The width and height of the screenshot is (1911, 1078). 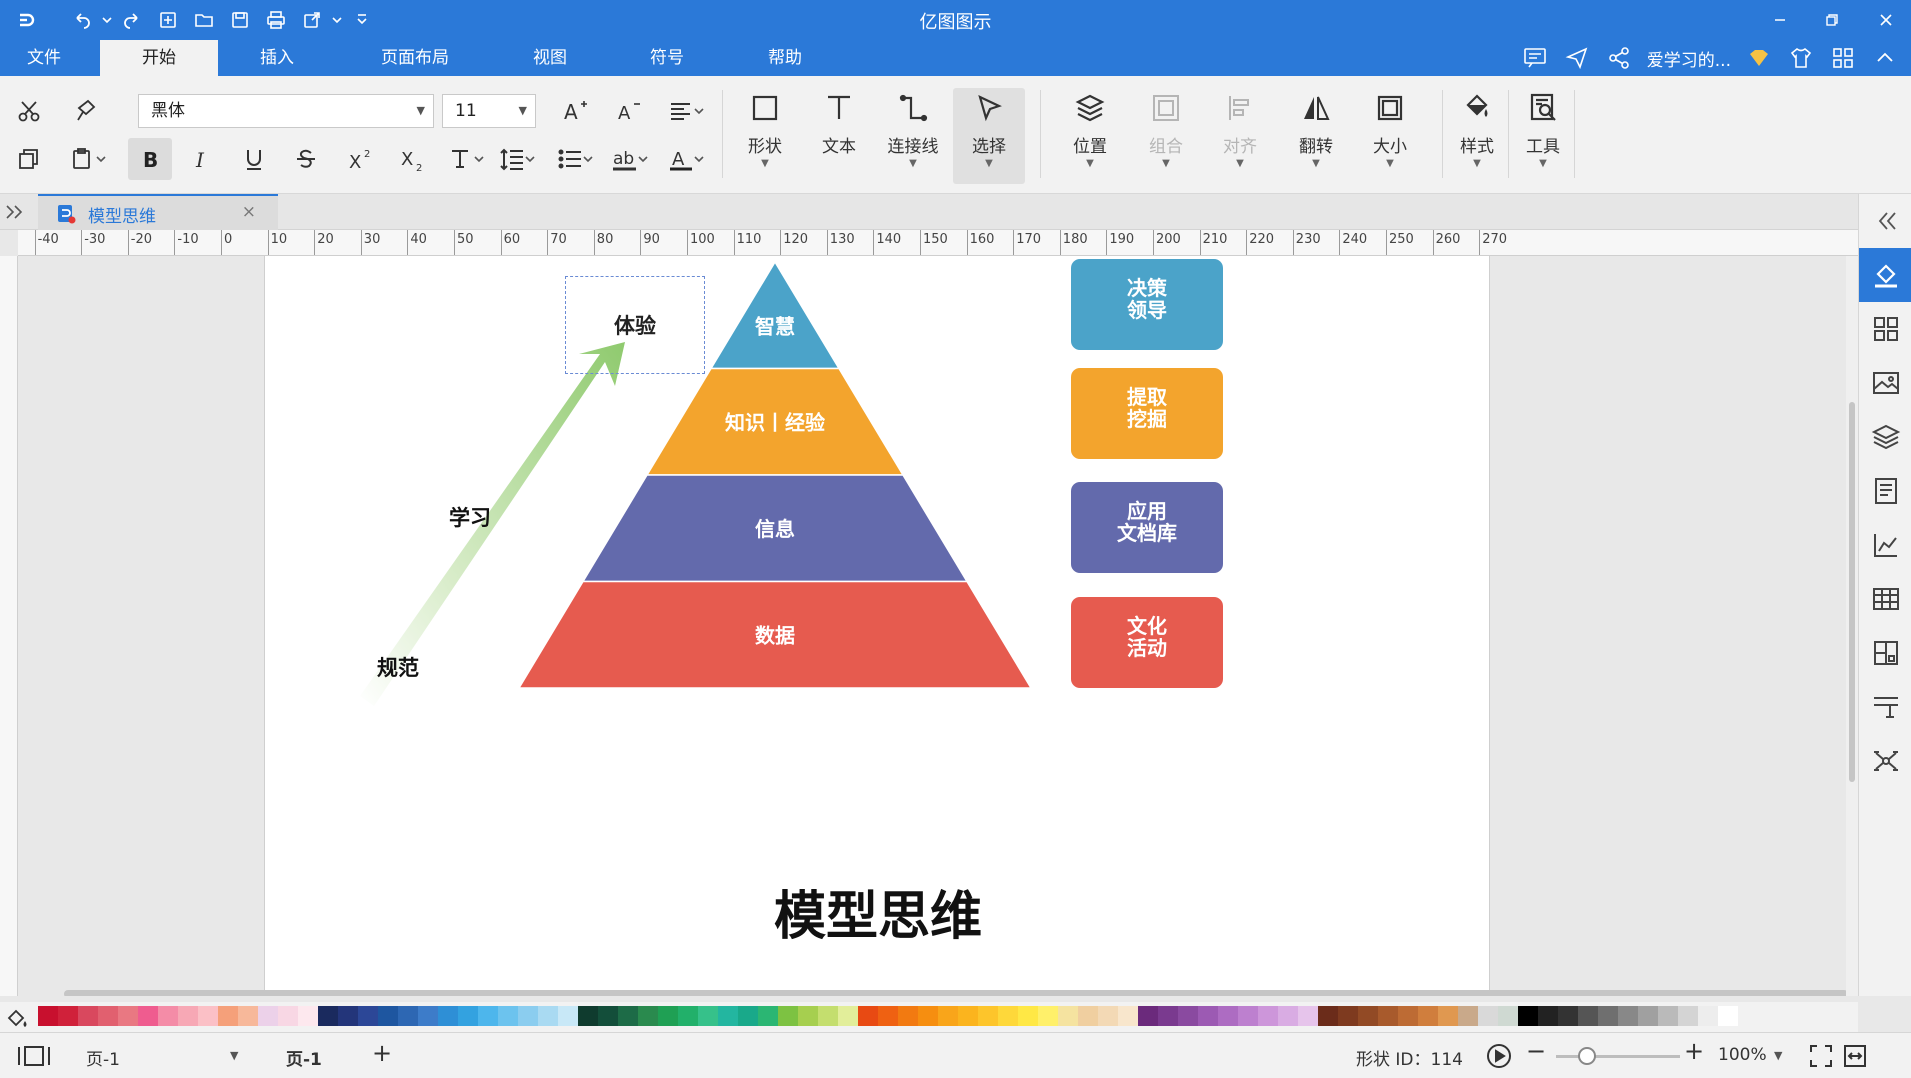 I want to click on strikethrough-button, so click(x=306, y=159).